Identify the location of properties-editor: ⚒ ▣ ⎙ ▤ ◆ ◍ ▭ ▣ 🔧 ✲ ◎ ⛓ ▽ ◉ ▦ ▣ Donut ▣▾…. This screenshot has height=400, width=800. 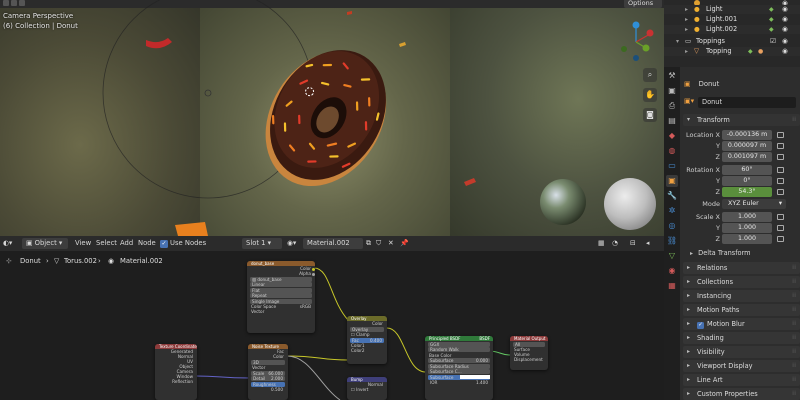
(732, 233).